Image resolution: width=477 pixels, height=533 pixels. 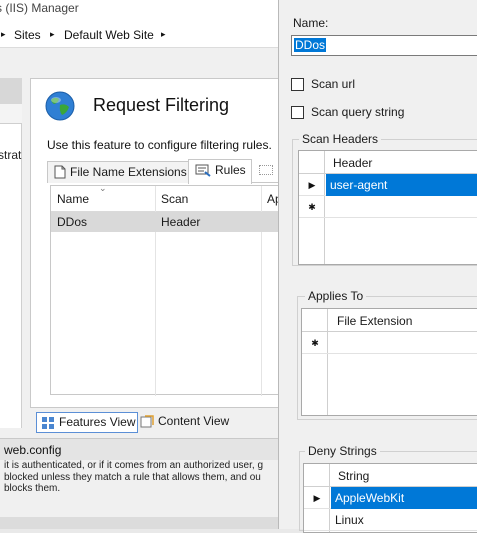 I want to click on grid-header: File Extension, so click(x=389, y=320).